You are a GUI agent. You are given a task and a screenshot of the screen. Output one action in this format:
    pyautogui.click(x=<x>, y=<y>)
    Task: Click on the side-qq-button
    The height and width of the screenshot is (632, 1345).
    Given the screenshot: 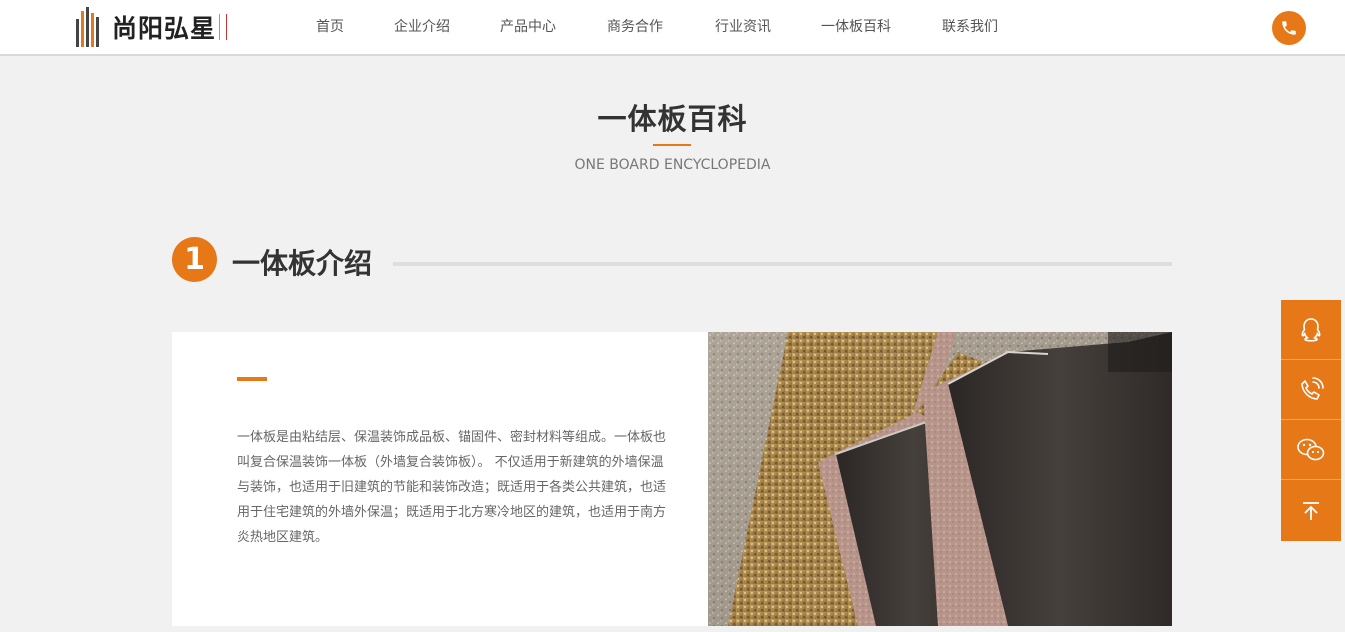 What is the action you would take?
    pyautogui.click(x=1311, y=330)
    